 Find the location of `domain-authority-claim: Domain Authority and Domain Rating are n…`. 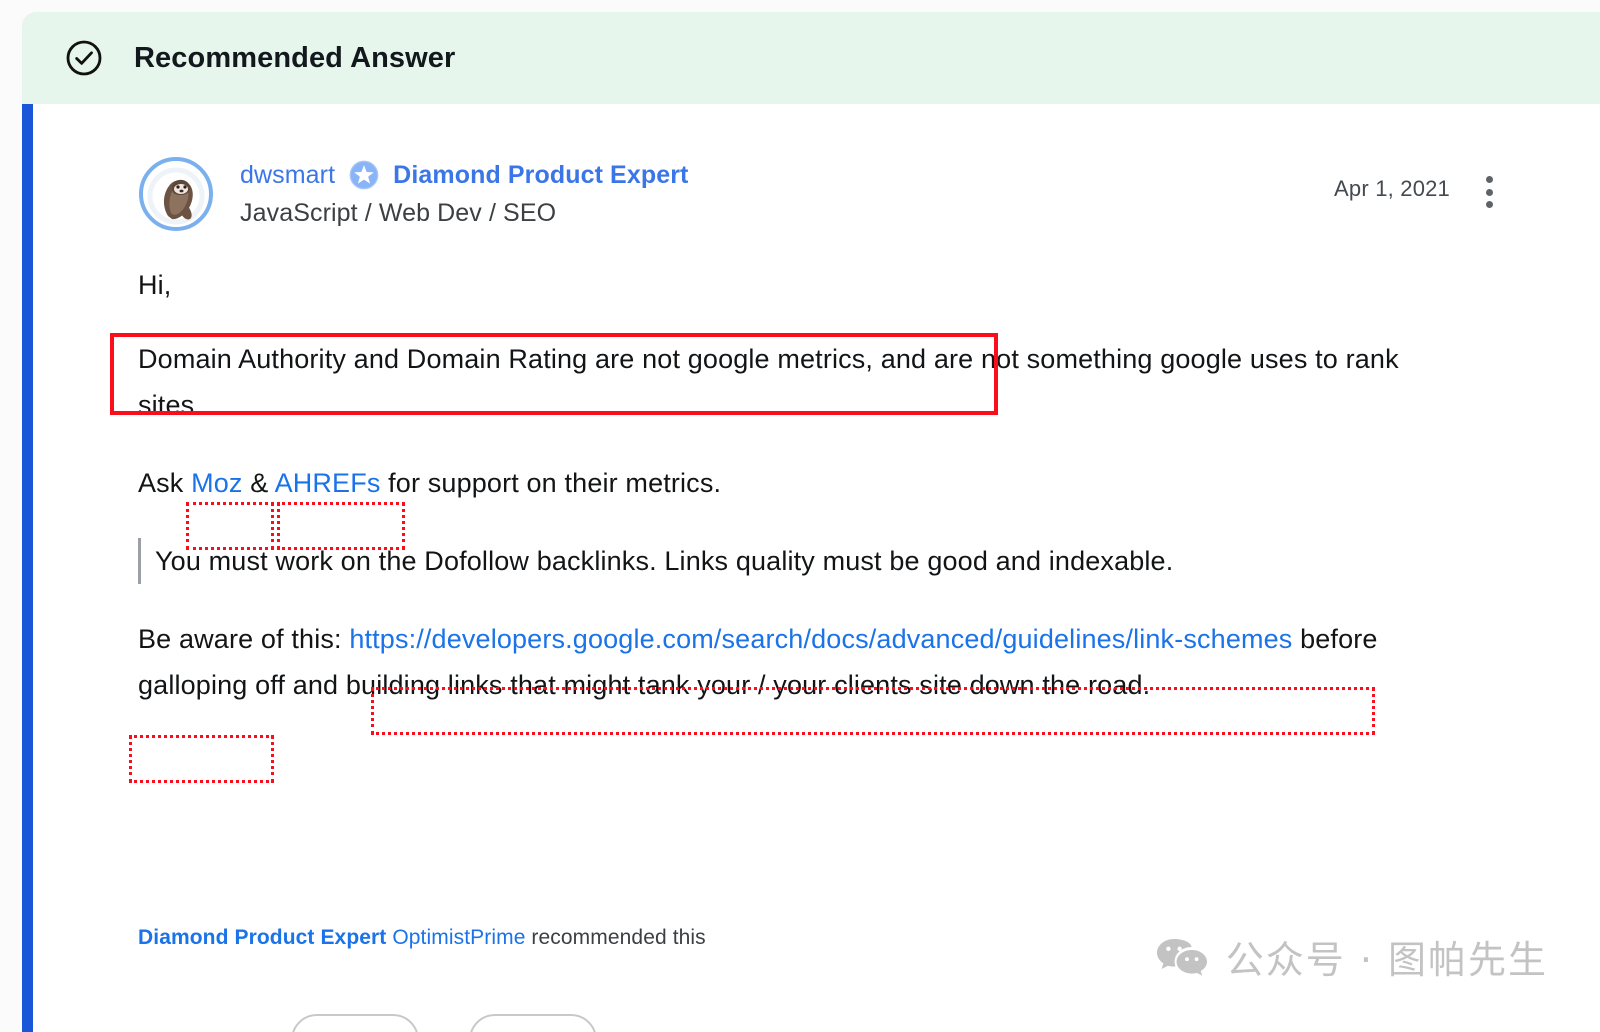

domain-authority-claim: Domain Authority and Domain Rating are n… is located at coordinates (506, 359).